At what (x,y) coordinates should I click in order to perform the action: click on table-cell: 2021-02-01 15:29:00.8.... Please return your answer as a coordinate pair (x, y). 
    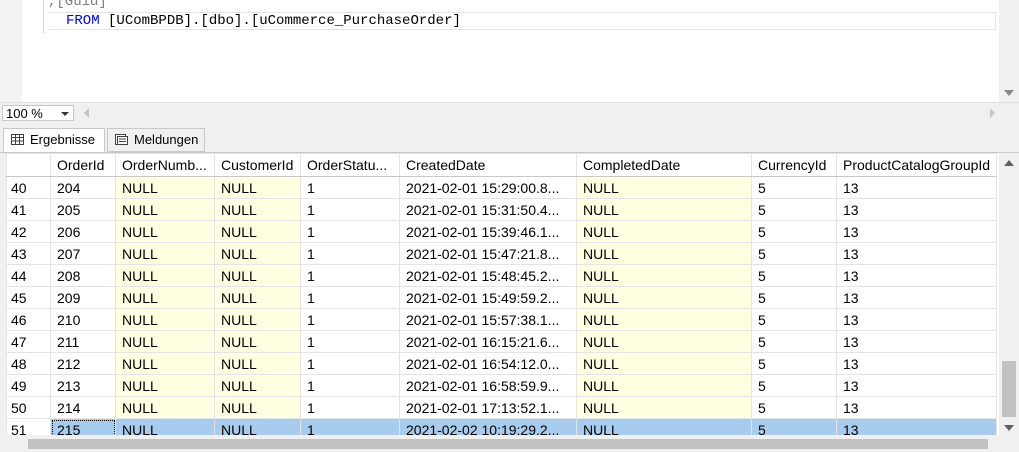
    Looking at the image, I should click on (488, 187).